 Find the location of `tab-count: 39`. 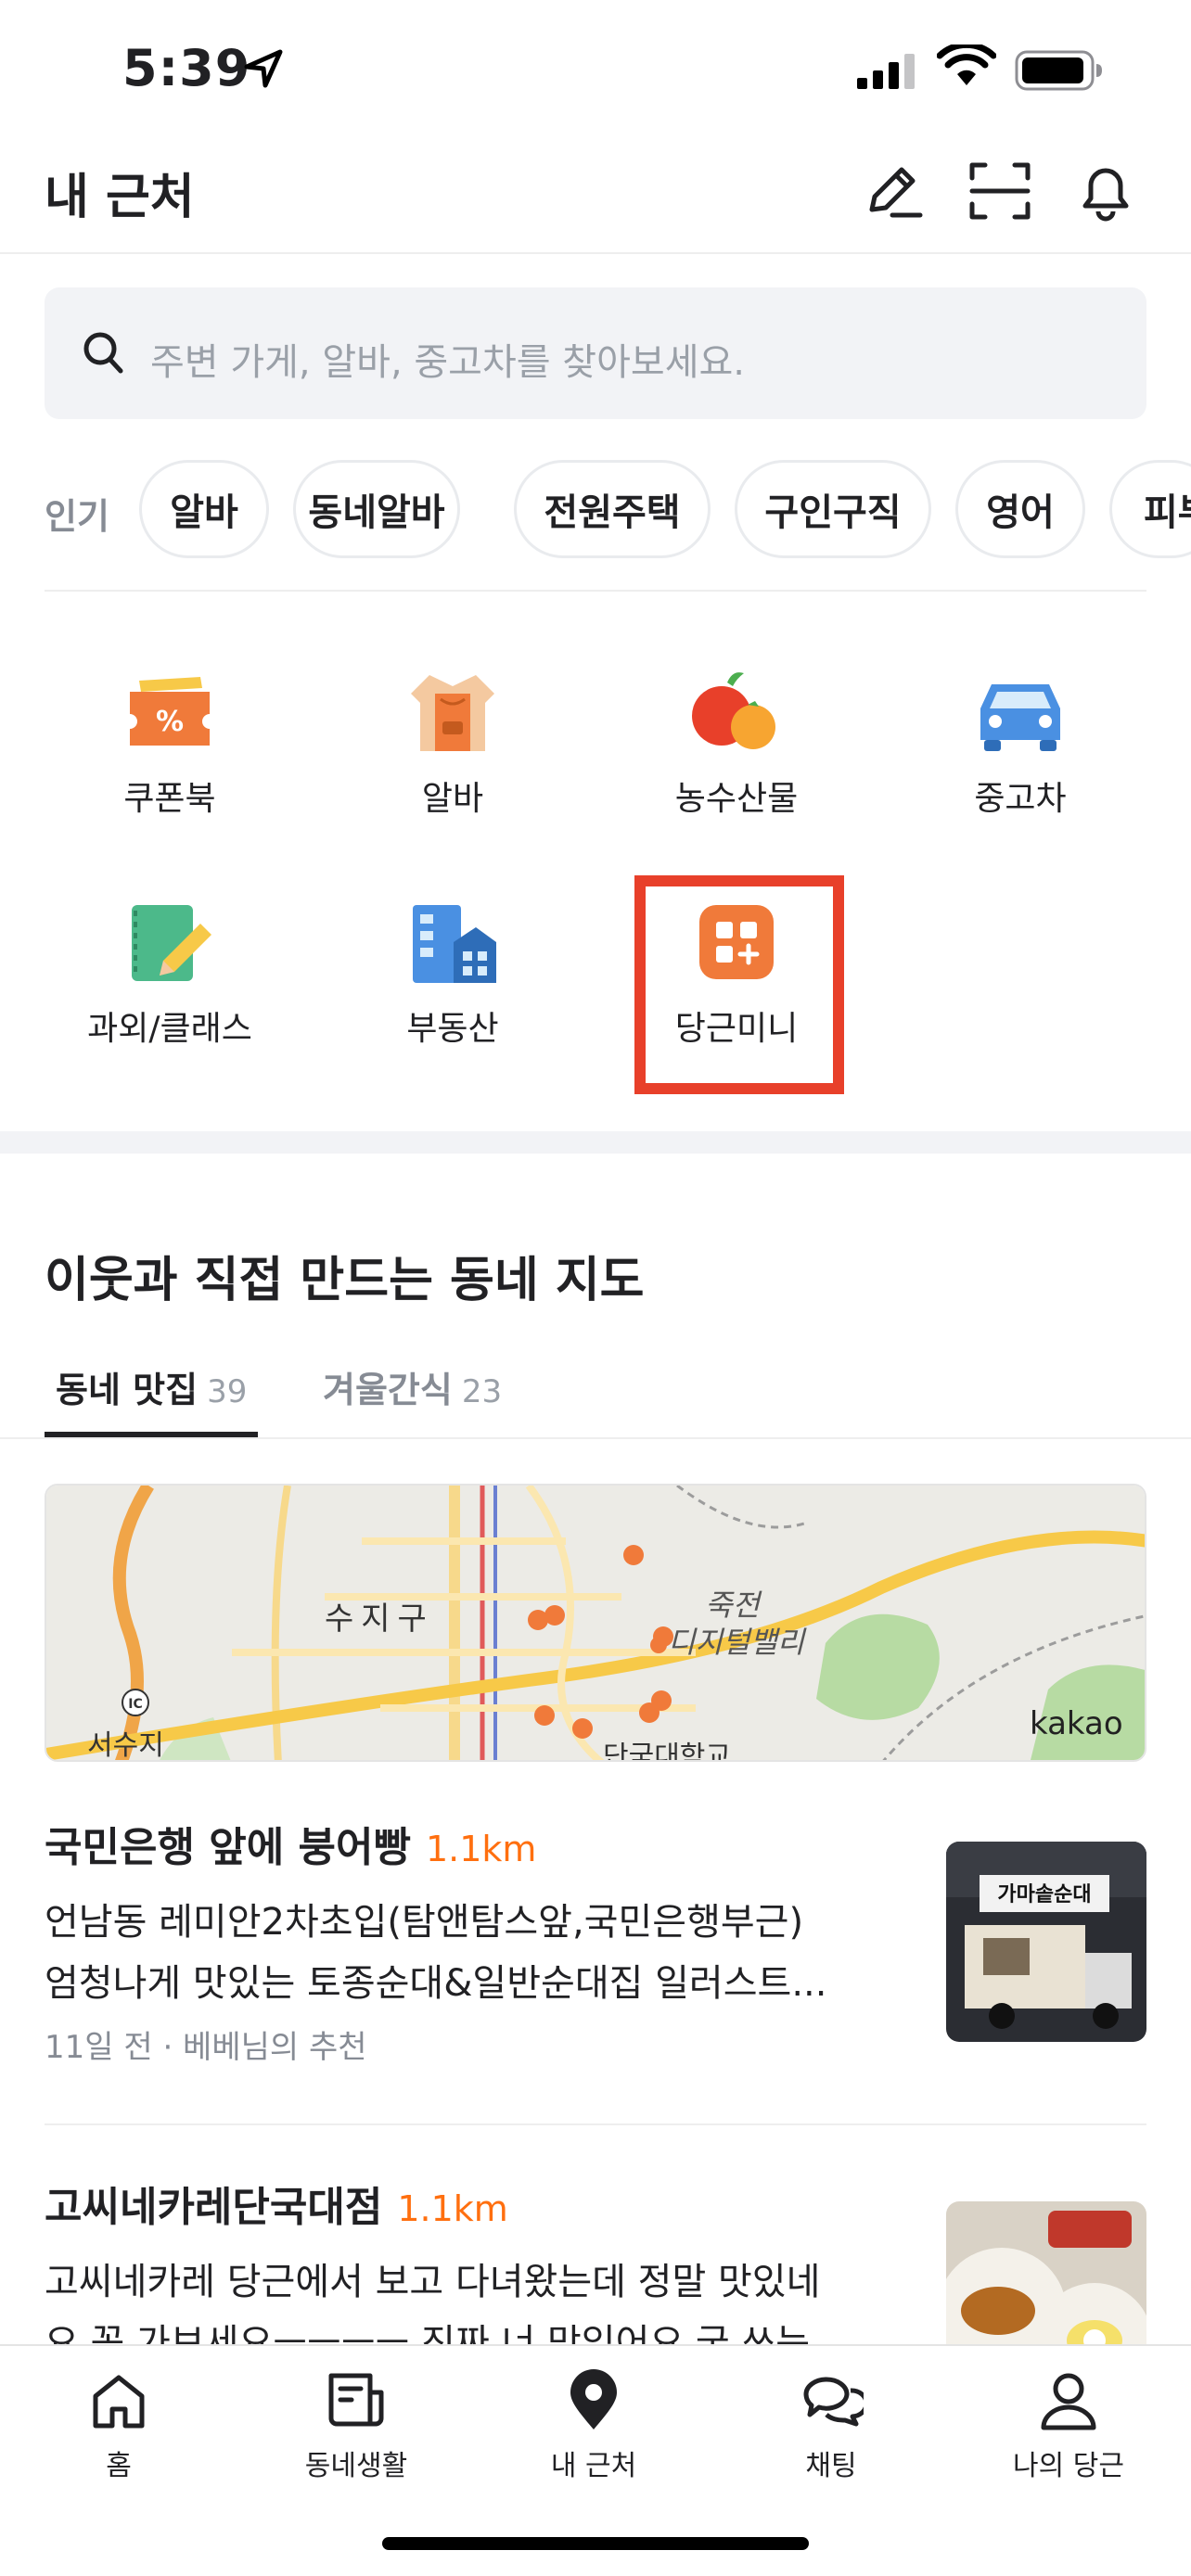

tab-count: 39 is located at coordinates (228, 1391).